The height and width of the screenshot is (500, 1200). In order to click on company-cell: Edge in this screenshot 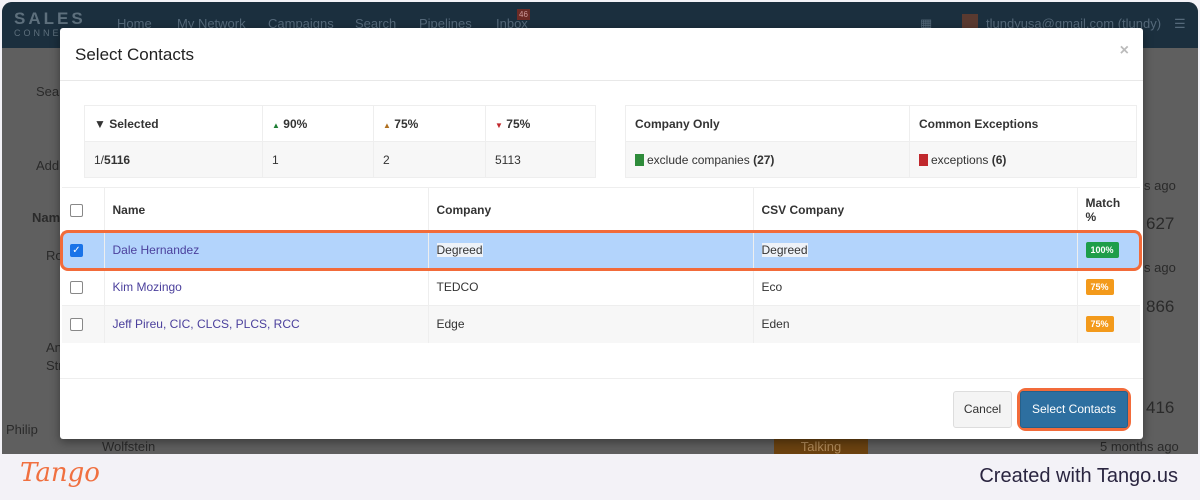, I will do `click(590, 324)`.